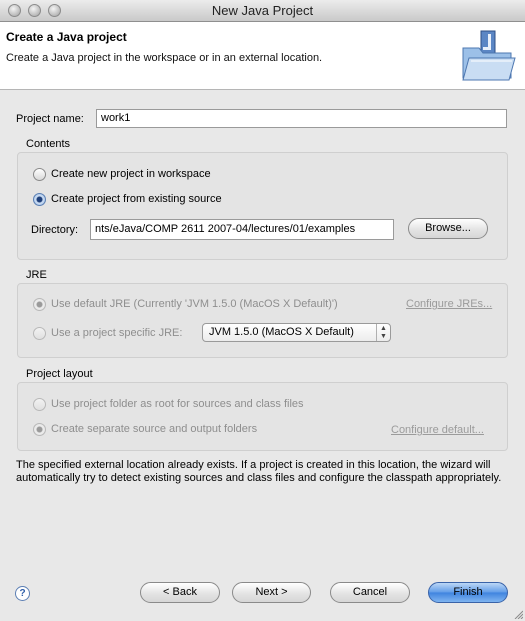 Image resolution: width=525 pixels, height=621 pixels. What do you see at coordinates (39, 199) in the screenshot?
I see `create-from-existing-radio` at bounding box center [39, 199].